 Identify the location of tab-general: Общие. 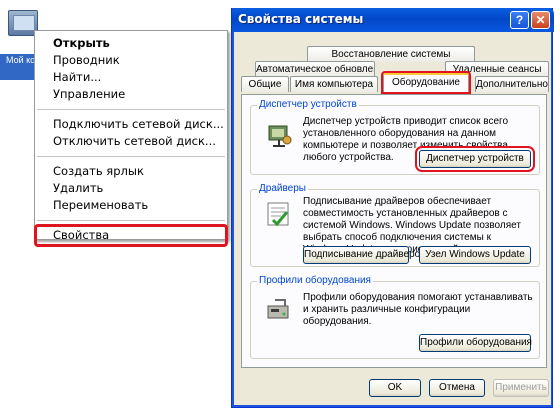
(265, 84).